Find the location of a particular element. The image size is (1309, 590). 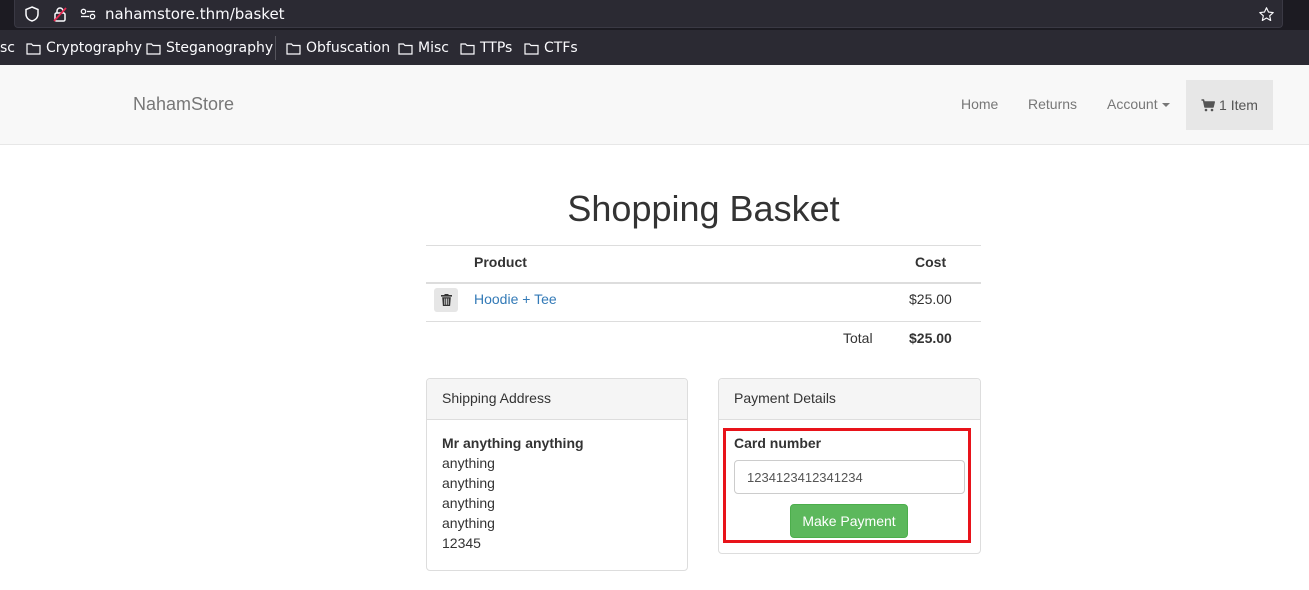

nav-account-dropdown: Account is located at coordinates (1138, 104).